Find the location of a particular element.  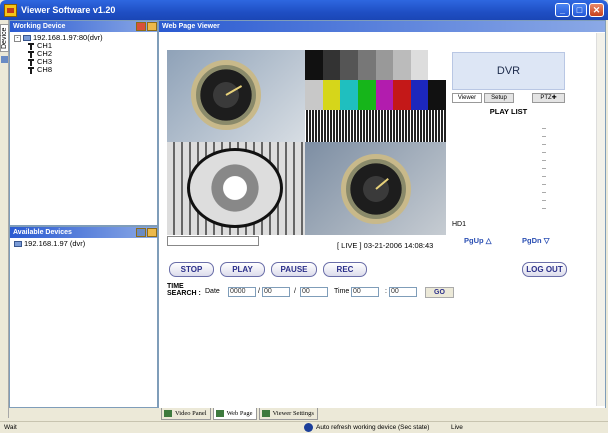

window-title: Viewer Software v1.20 is located at coordinates (68, 10).